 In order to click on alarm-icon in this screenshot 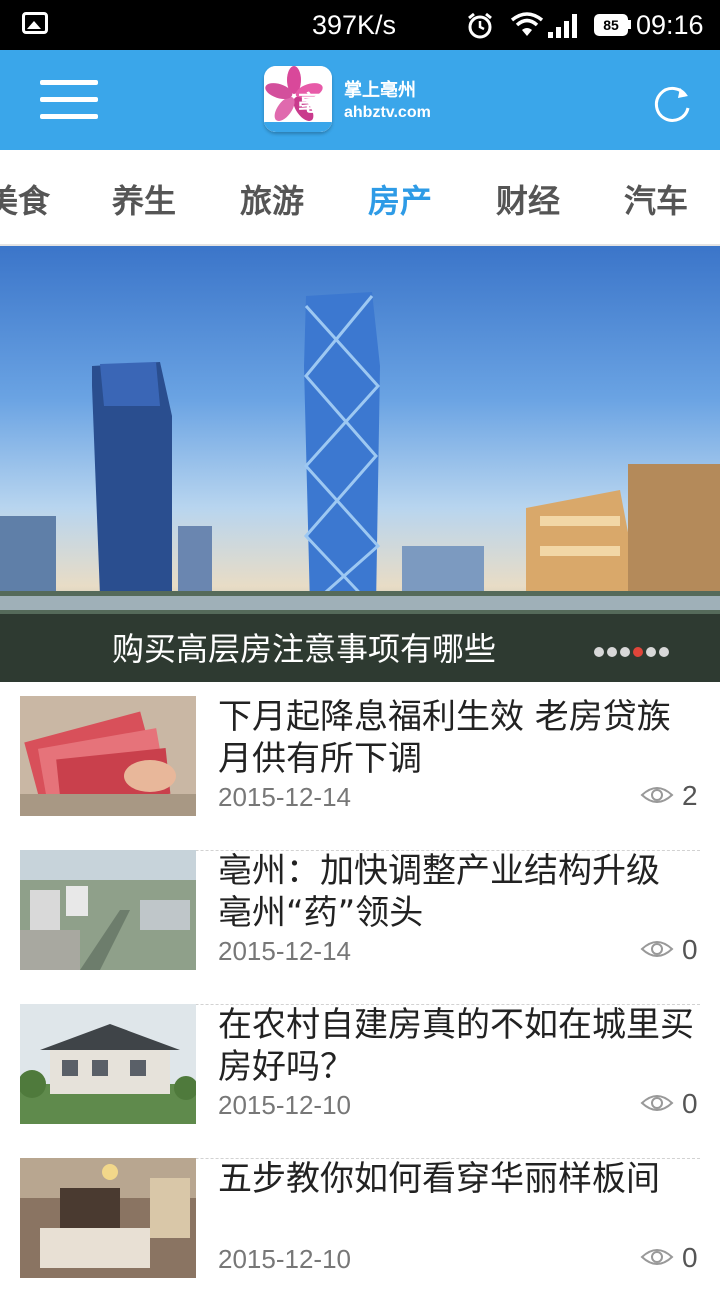, I will do `click(480, 25)`.